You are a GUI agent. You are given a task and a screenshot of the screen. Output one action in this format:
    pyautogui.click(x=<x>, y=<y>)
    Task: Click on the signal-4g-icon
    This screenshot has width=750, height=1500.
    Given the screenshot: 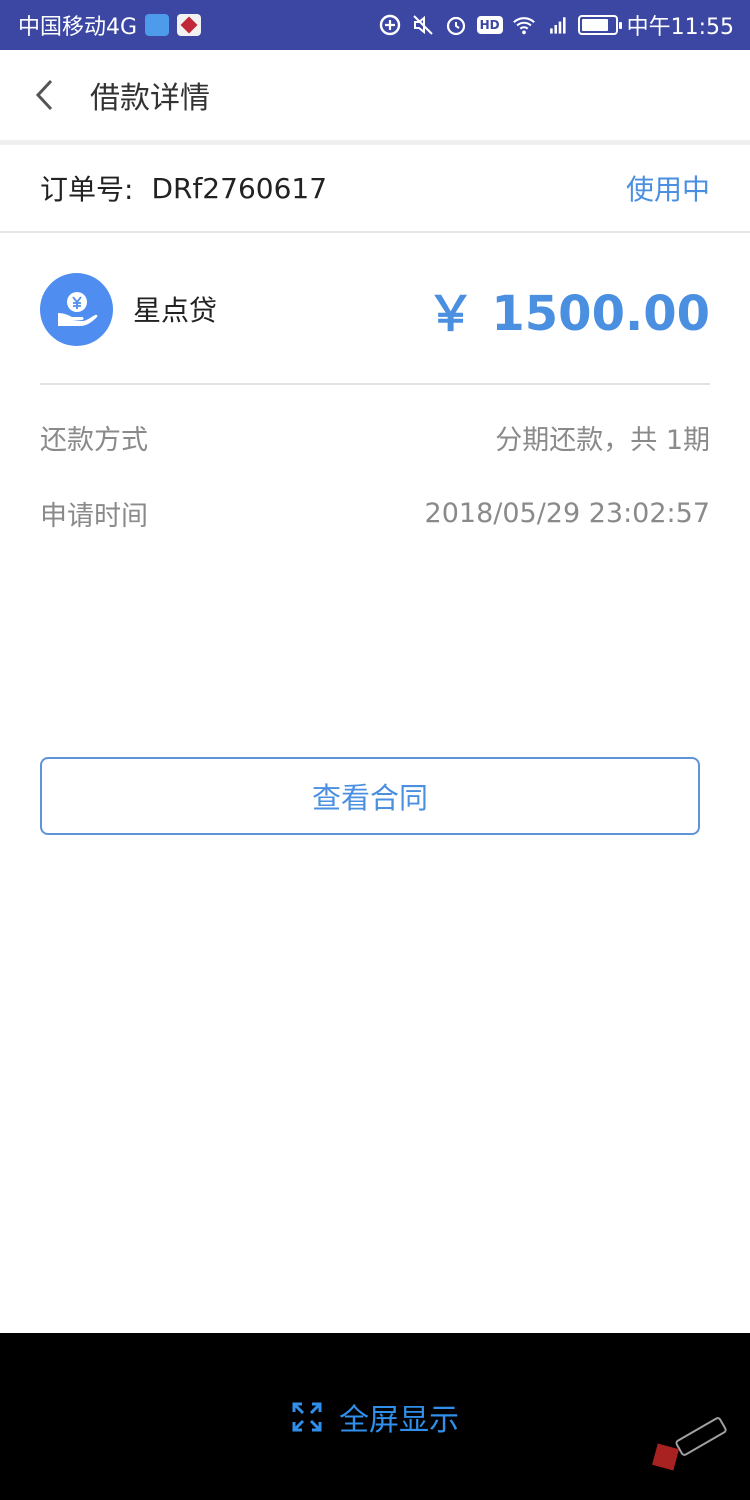 What is the action you would take?
    pyautogui.click(x=557, y=25)
    